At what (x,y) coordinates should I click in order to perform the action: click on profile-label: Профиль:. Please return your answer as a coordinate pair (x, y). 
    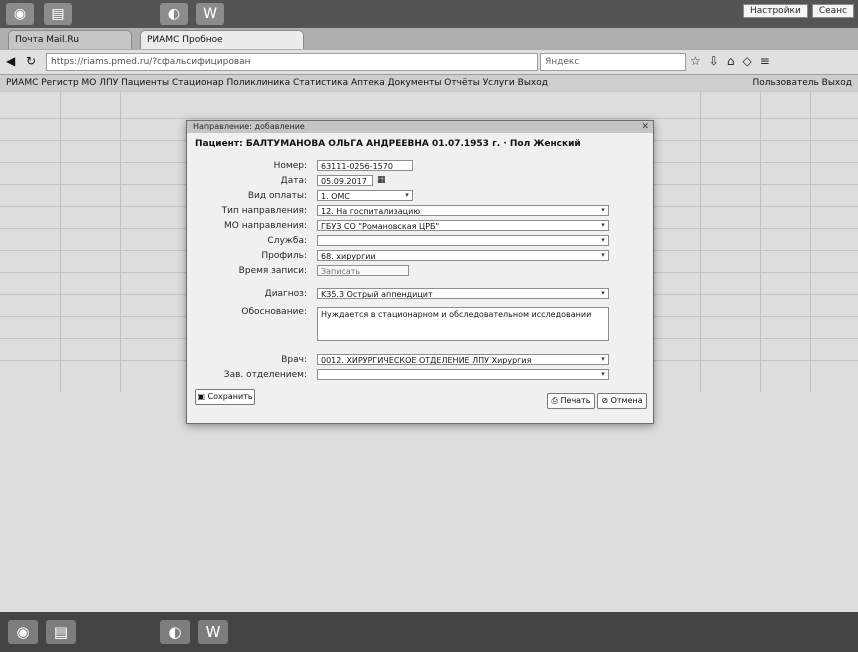
    Looking at the image, I should click on (284, 256).